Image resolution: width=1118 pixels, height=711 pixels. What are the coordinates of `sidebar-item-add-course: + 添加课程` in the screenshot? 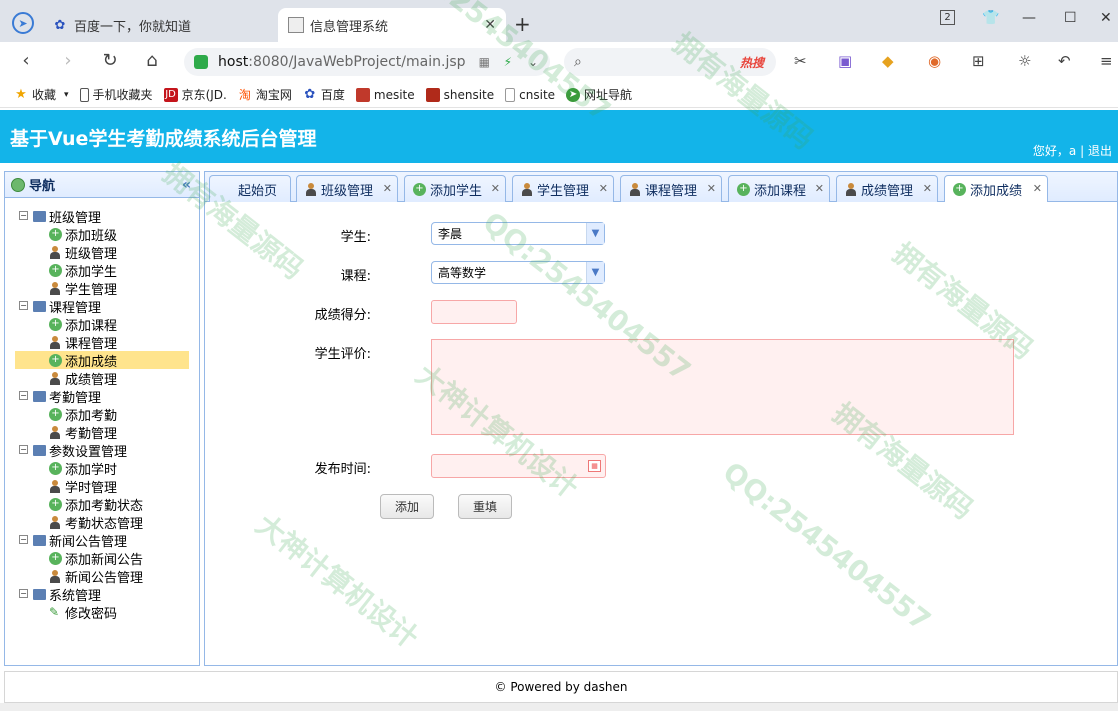 It's located at (102, 324).